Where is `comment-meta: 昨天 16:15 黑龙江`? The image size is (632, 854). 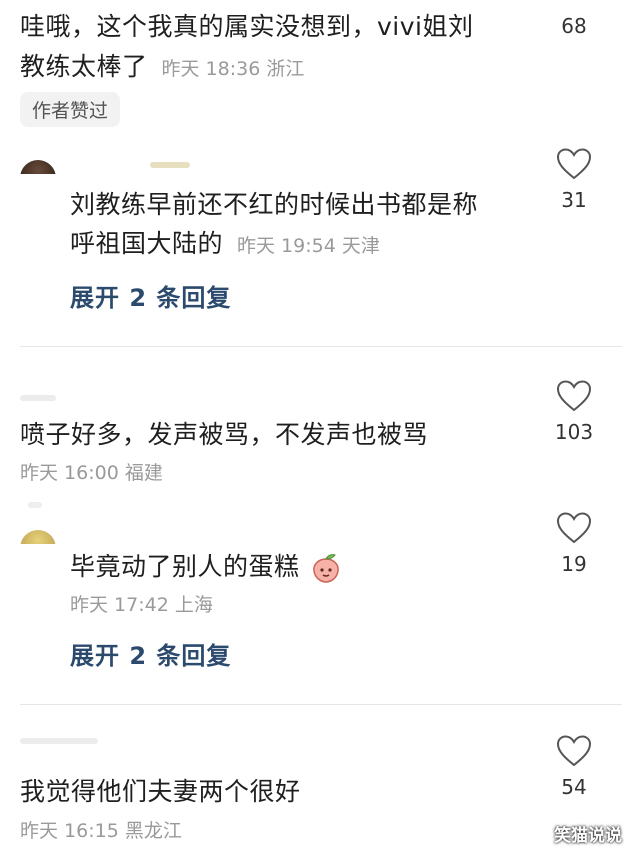 comment-meta: 昨天 16:15 黑龙江 is located at coordinates (101, 831).